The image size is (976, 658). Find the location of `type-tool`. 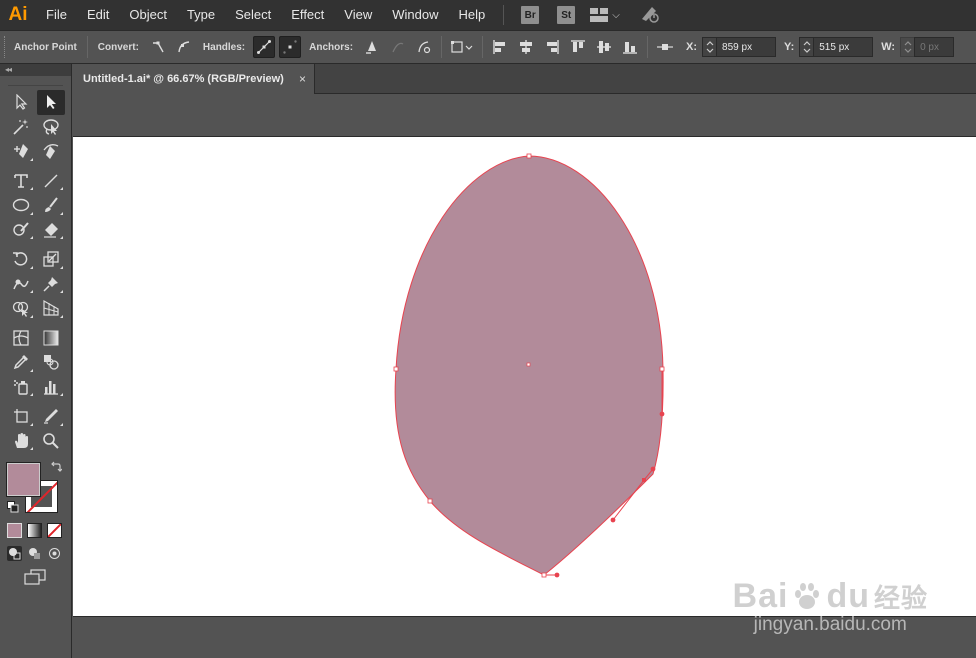

type-tool is located at coordinates (21, 181).